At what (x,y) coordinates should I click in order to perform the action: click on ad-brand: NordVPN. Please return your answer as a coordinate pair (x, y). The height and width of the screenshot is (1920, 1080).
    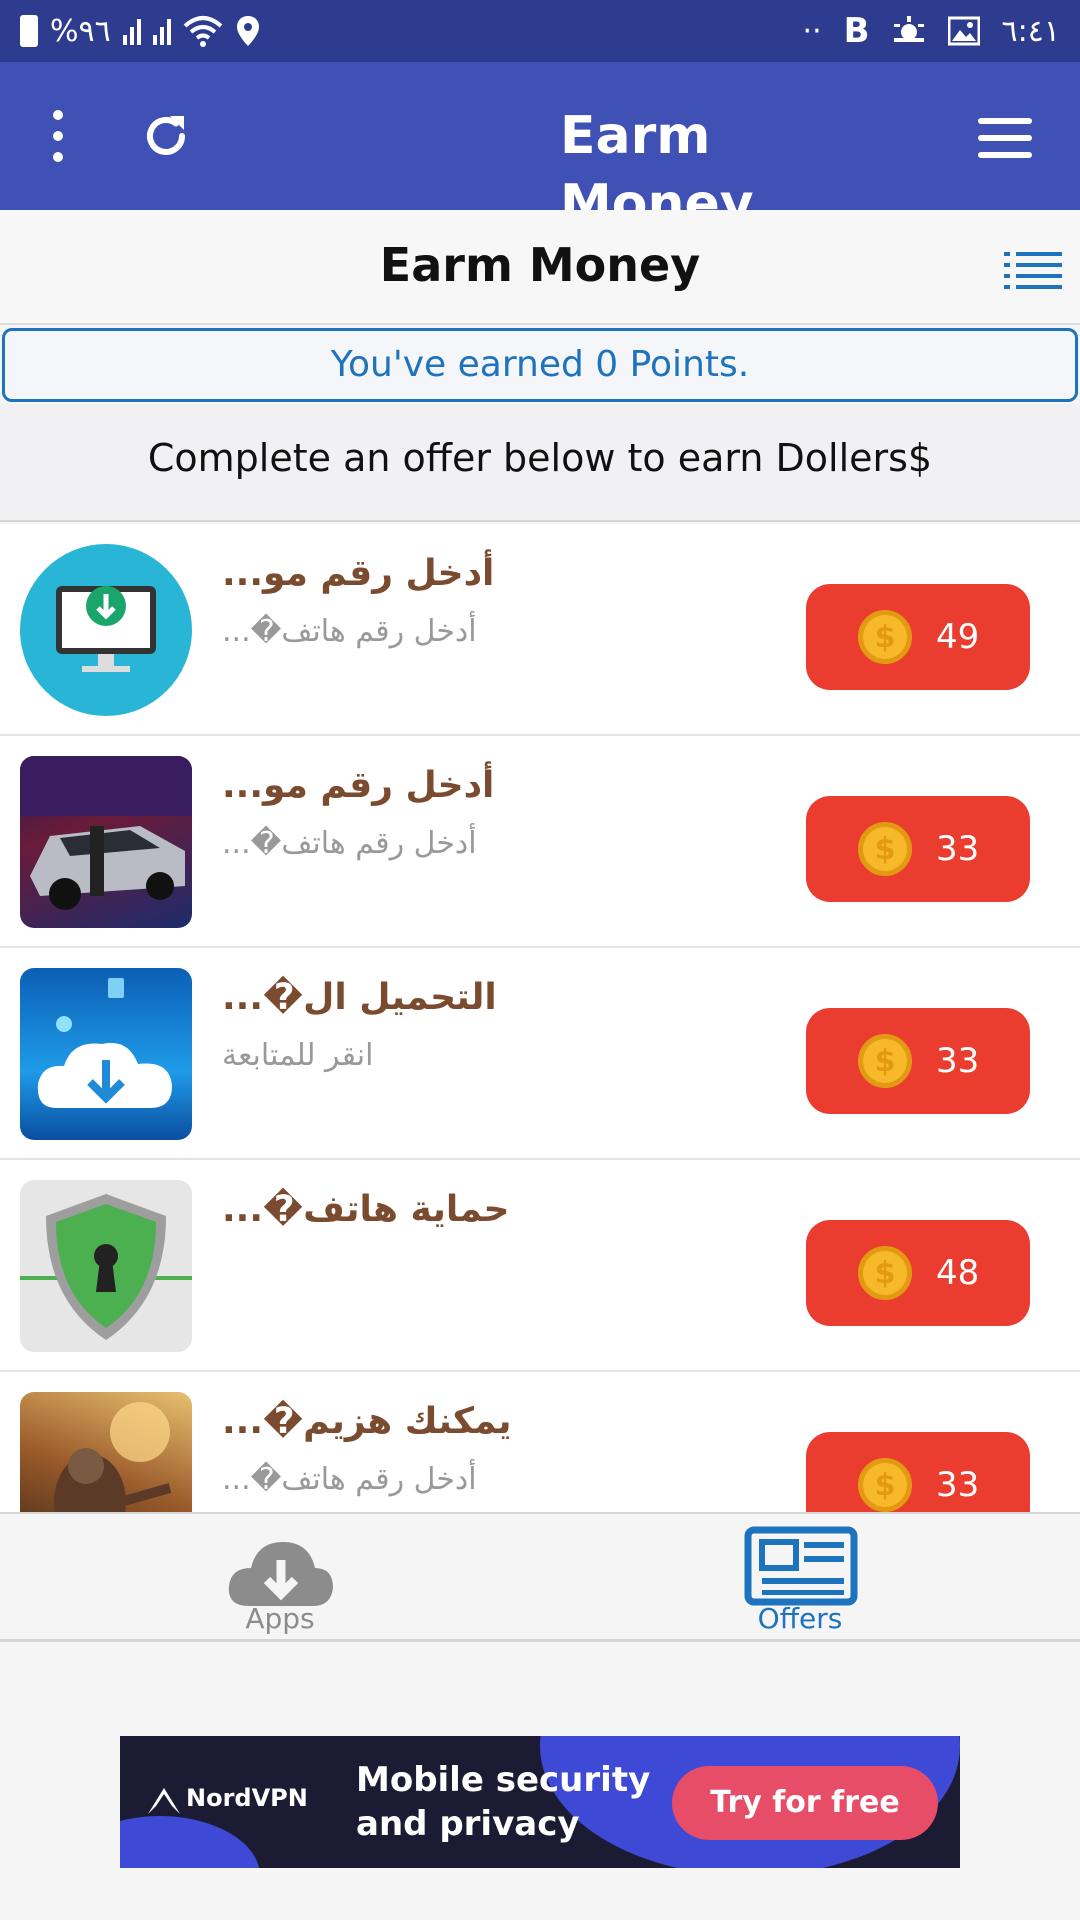
    Looking at the image, I should click on (247, 1798).